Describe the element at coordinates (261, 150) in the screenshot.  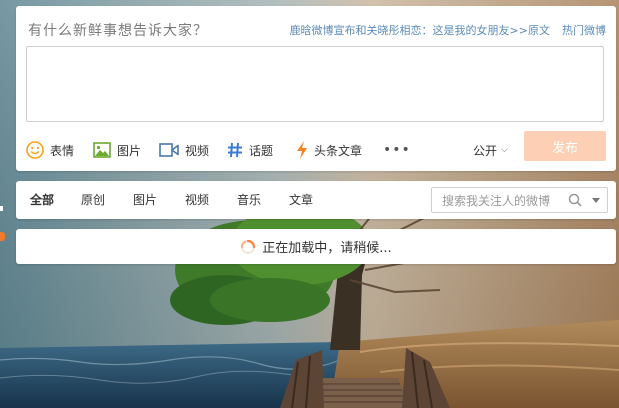
I see `topic-label: 话题` at that location.